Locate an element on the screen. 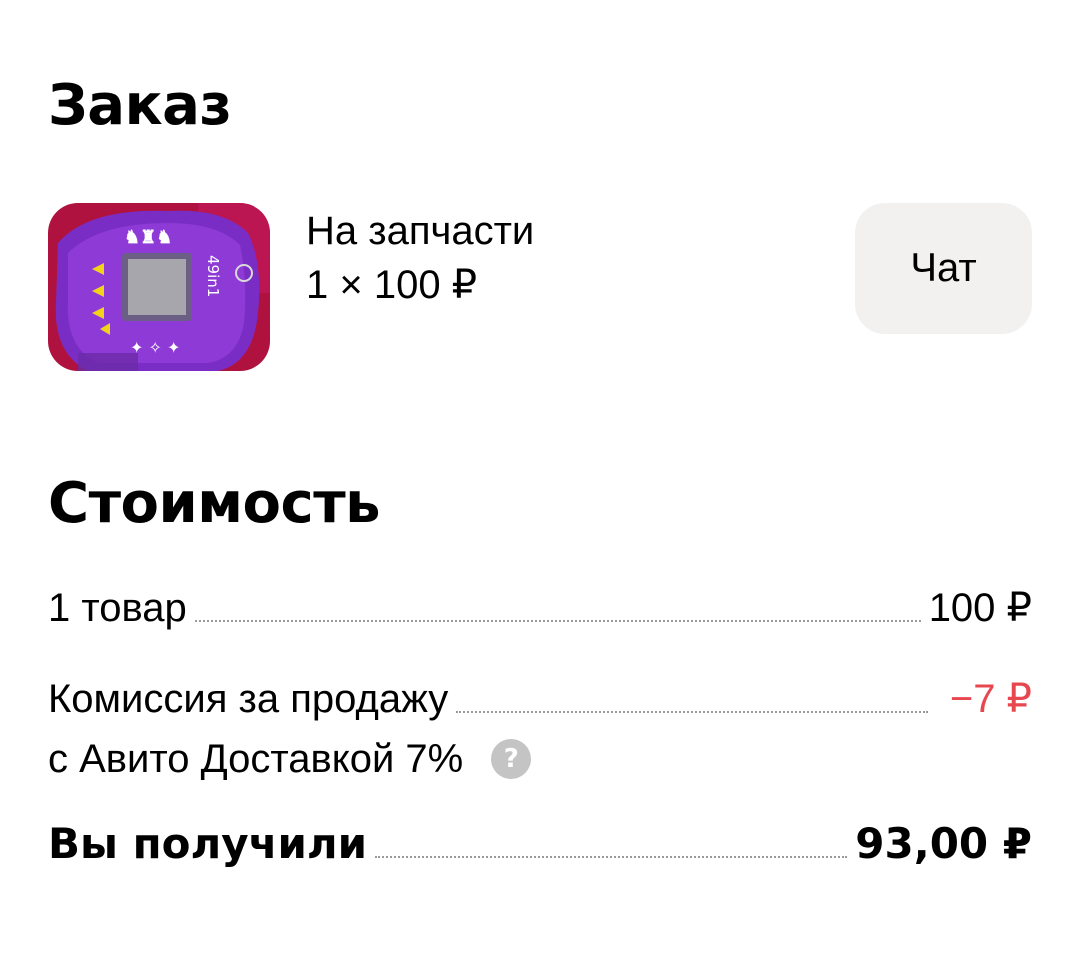  order-section-title: Заказ is located at coordinates (140, 105).